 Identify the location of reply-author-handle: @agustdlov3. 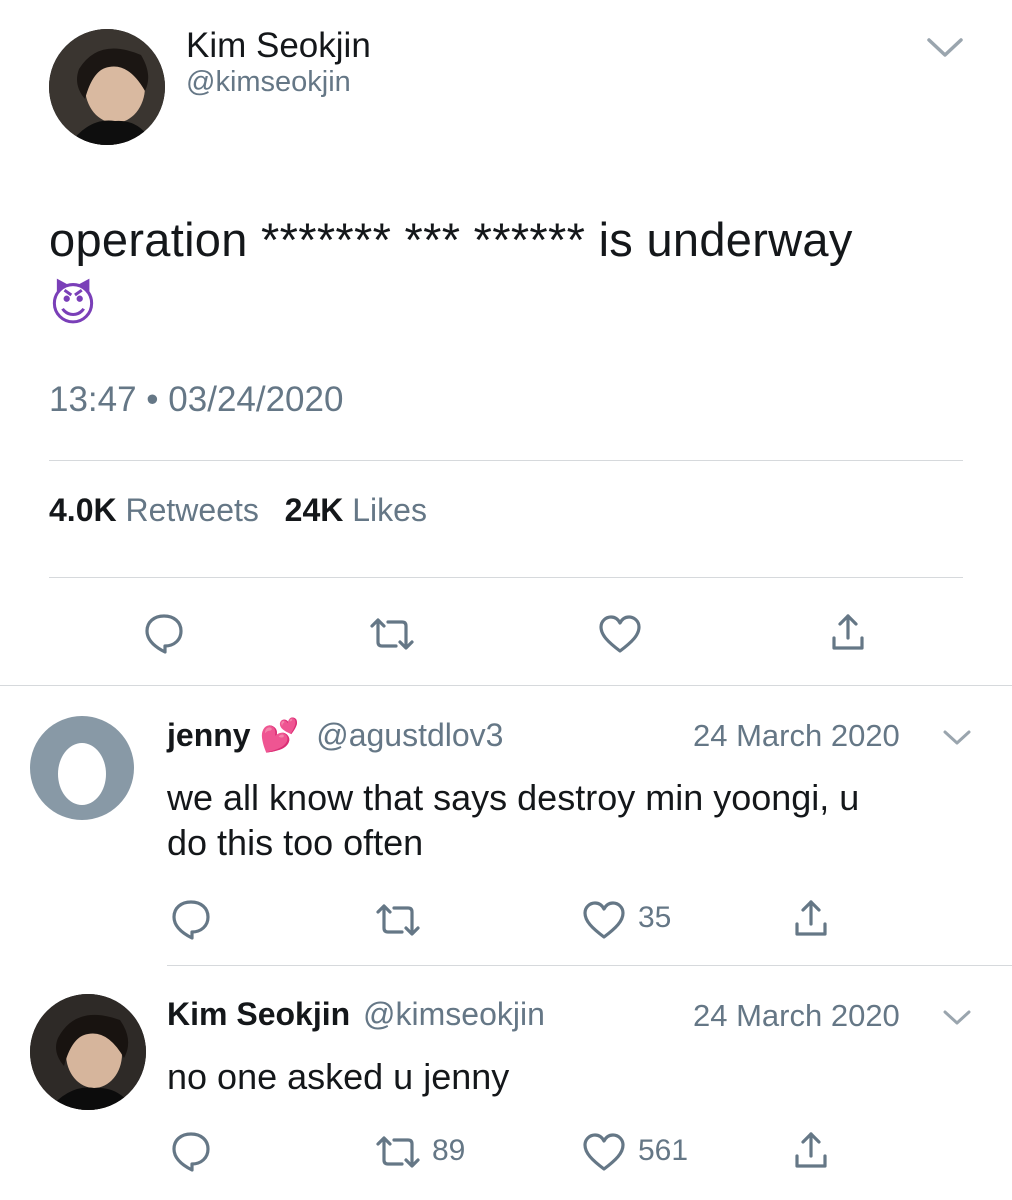
(409, 735).